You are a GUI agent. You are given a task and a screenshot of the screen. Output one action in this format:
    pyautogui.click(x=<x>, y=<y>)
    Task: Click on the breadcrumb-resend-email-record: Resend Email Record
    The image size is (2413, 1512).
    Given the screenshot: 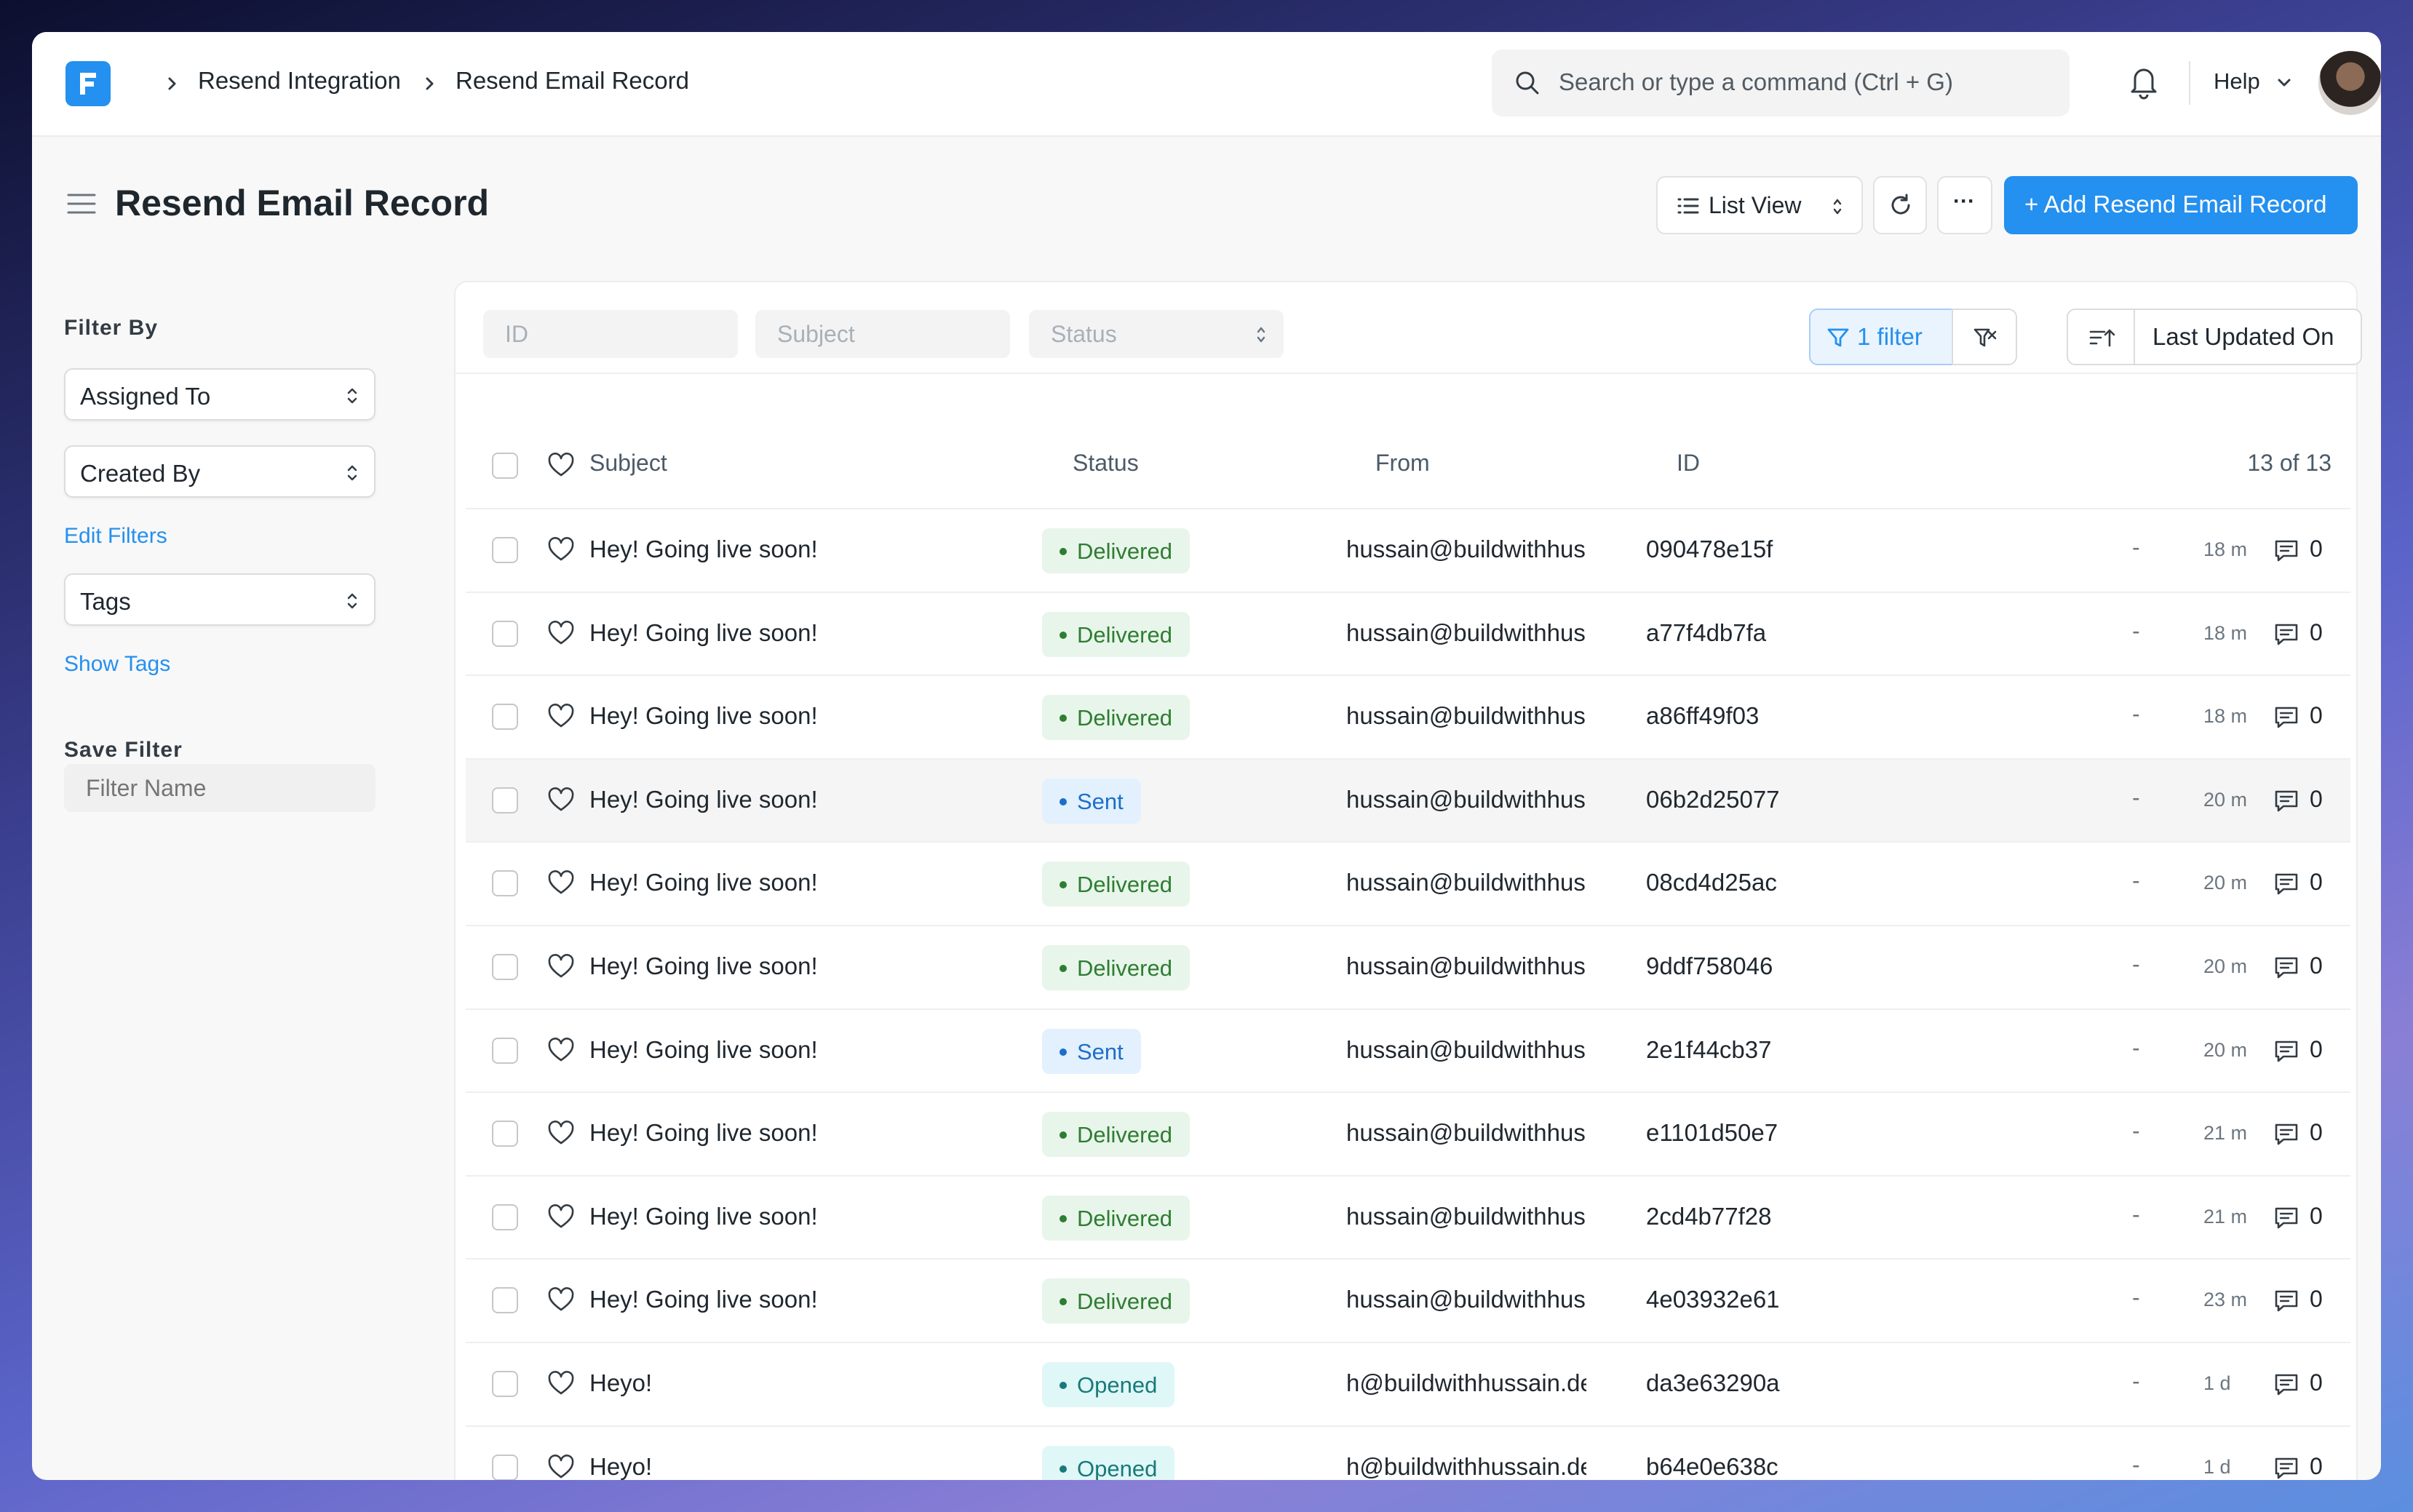 What is the action you would take?
    pyautogui.click(x=572, y=81)
    